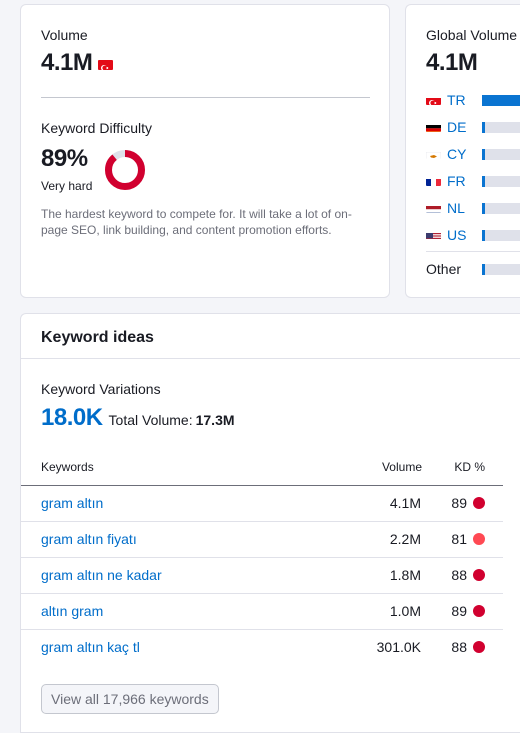 The height and width of the screenshot is (733, 520). I want to click on country-row: US, so click(473, 235).